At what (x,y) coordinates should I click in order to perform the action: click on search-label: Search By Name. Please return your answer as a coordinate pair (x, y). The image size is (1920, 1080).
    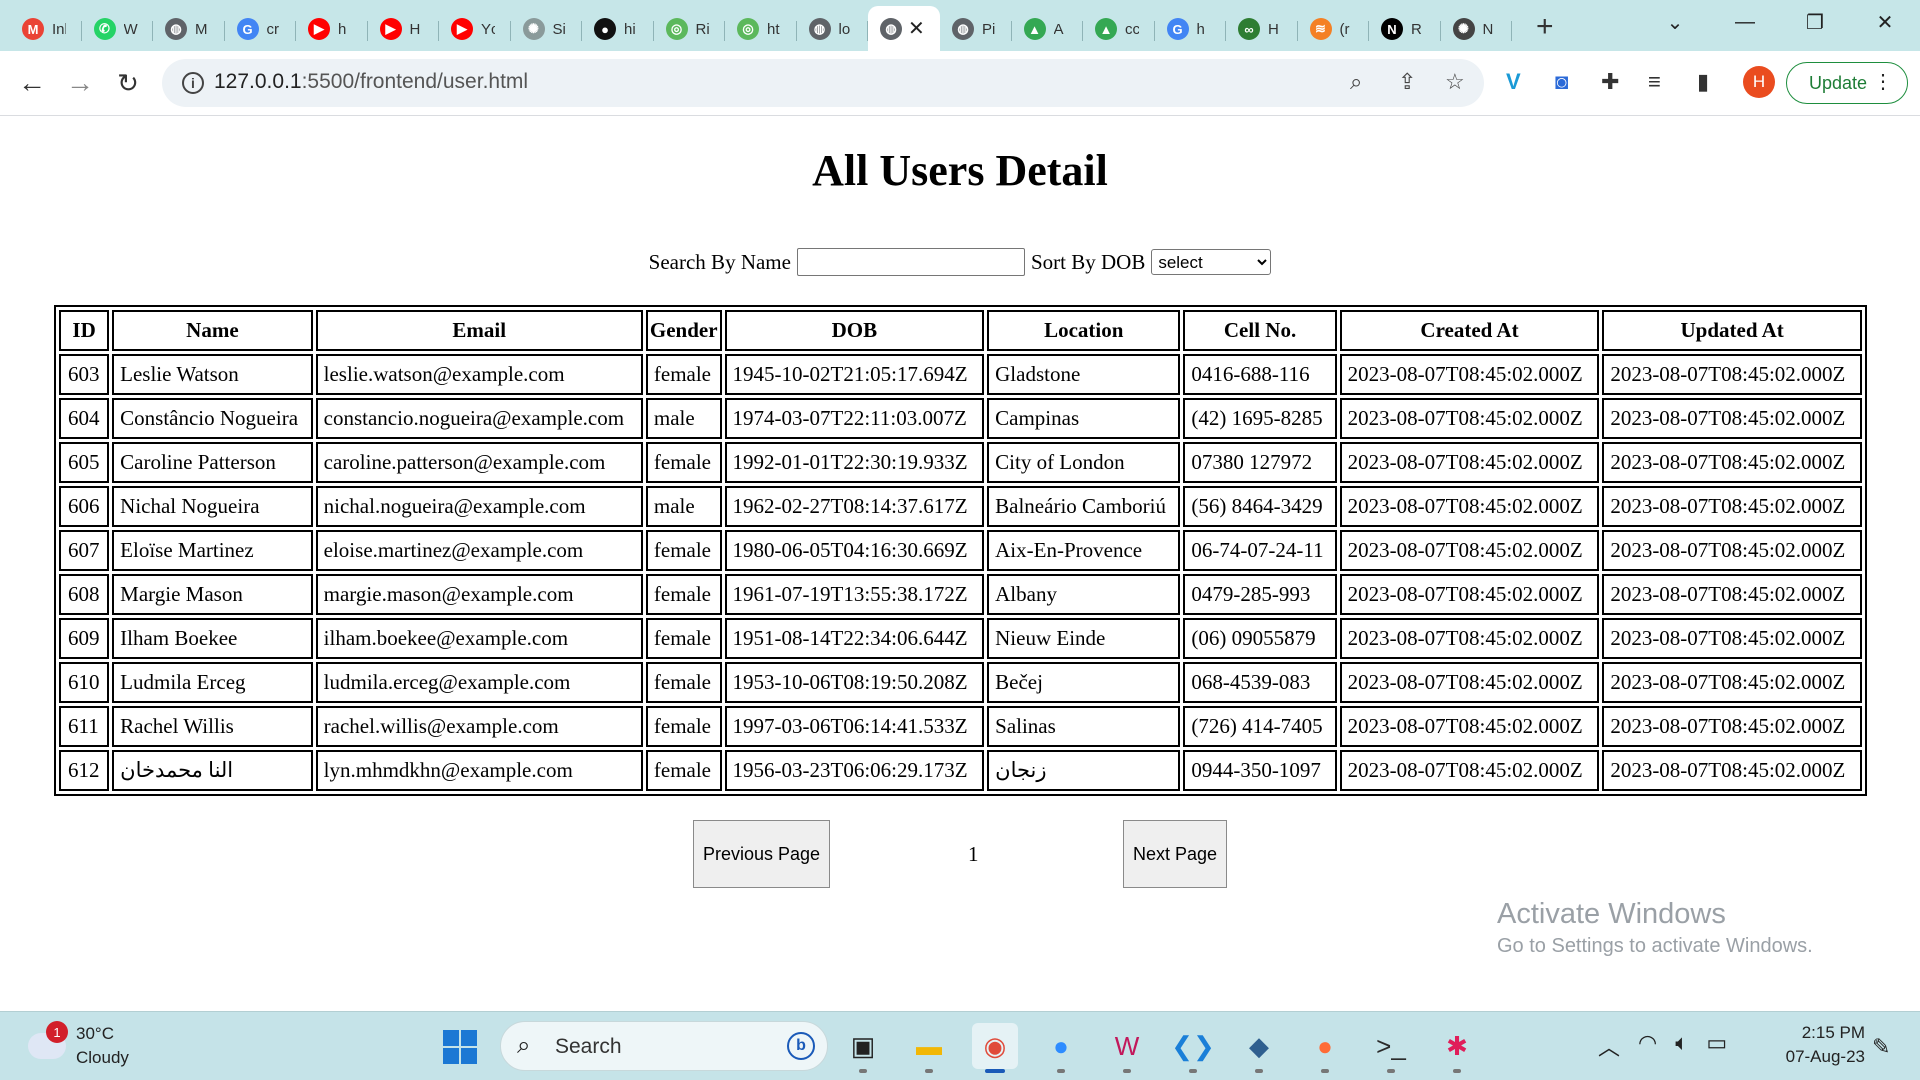
    Looking at the image, I should click on (719, 261).